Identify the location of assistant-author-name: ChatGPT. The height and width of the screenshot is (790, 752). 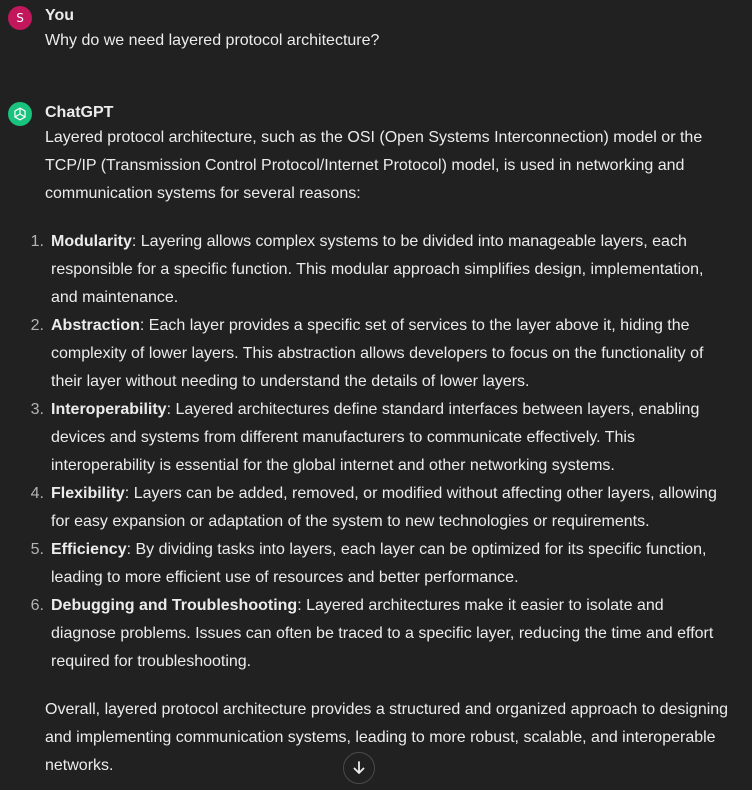
(79, 112).